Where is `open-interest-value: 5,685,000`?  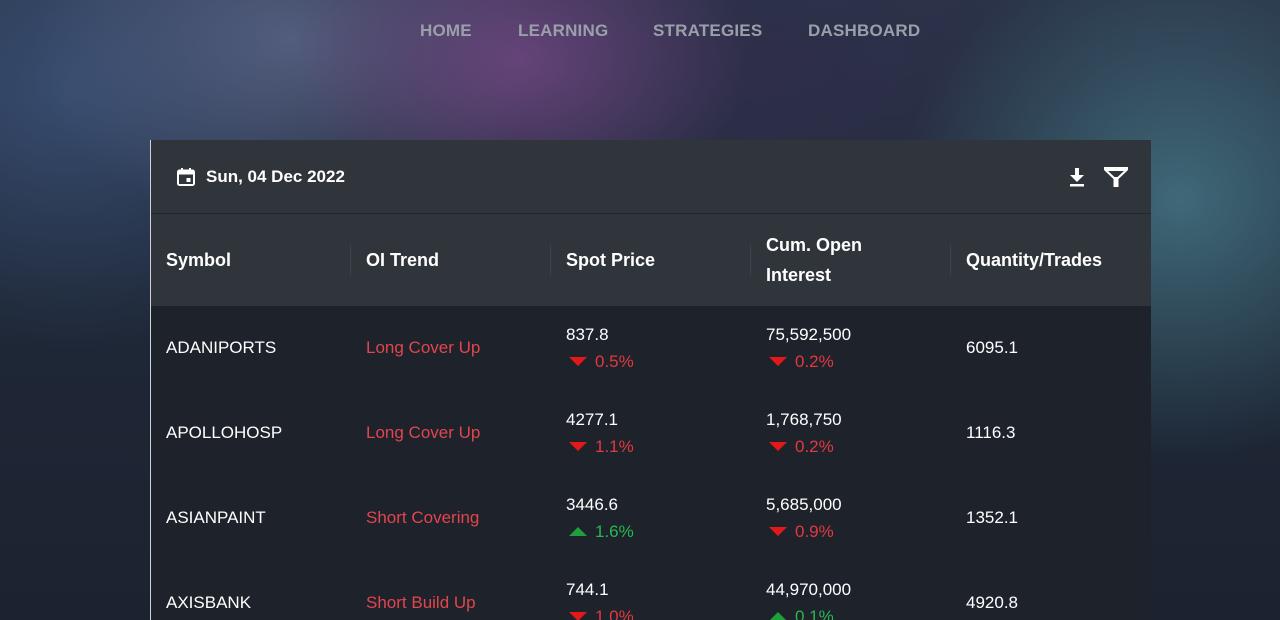 open-interest-value: 5,685,000 is located at coordinates (804, 504).